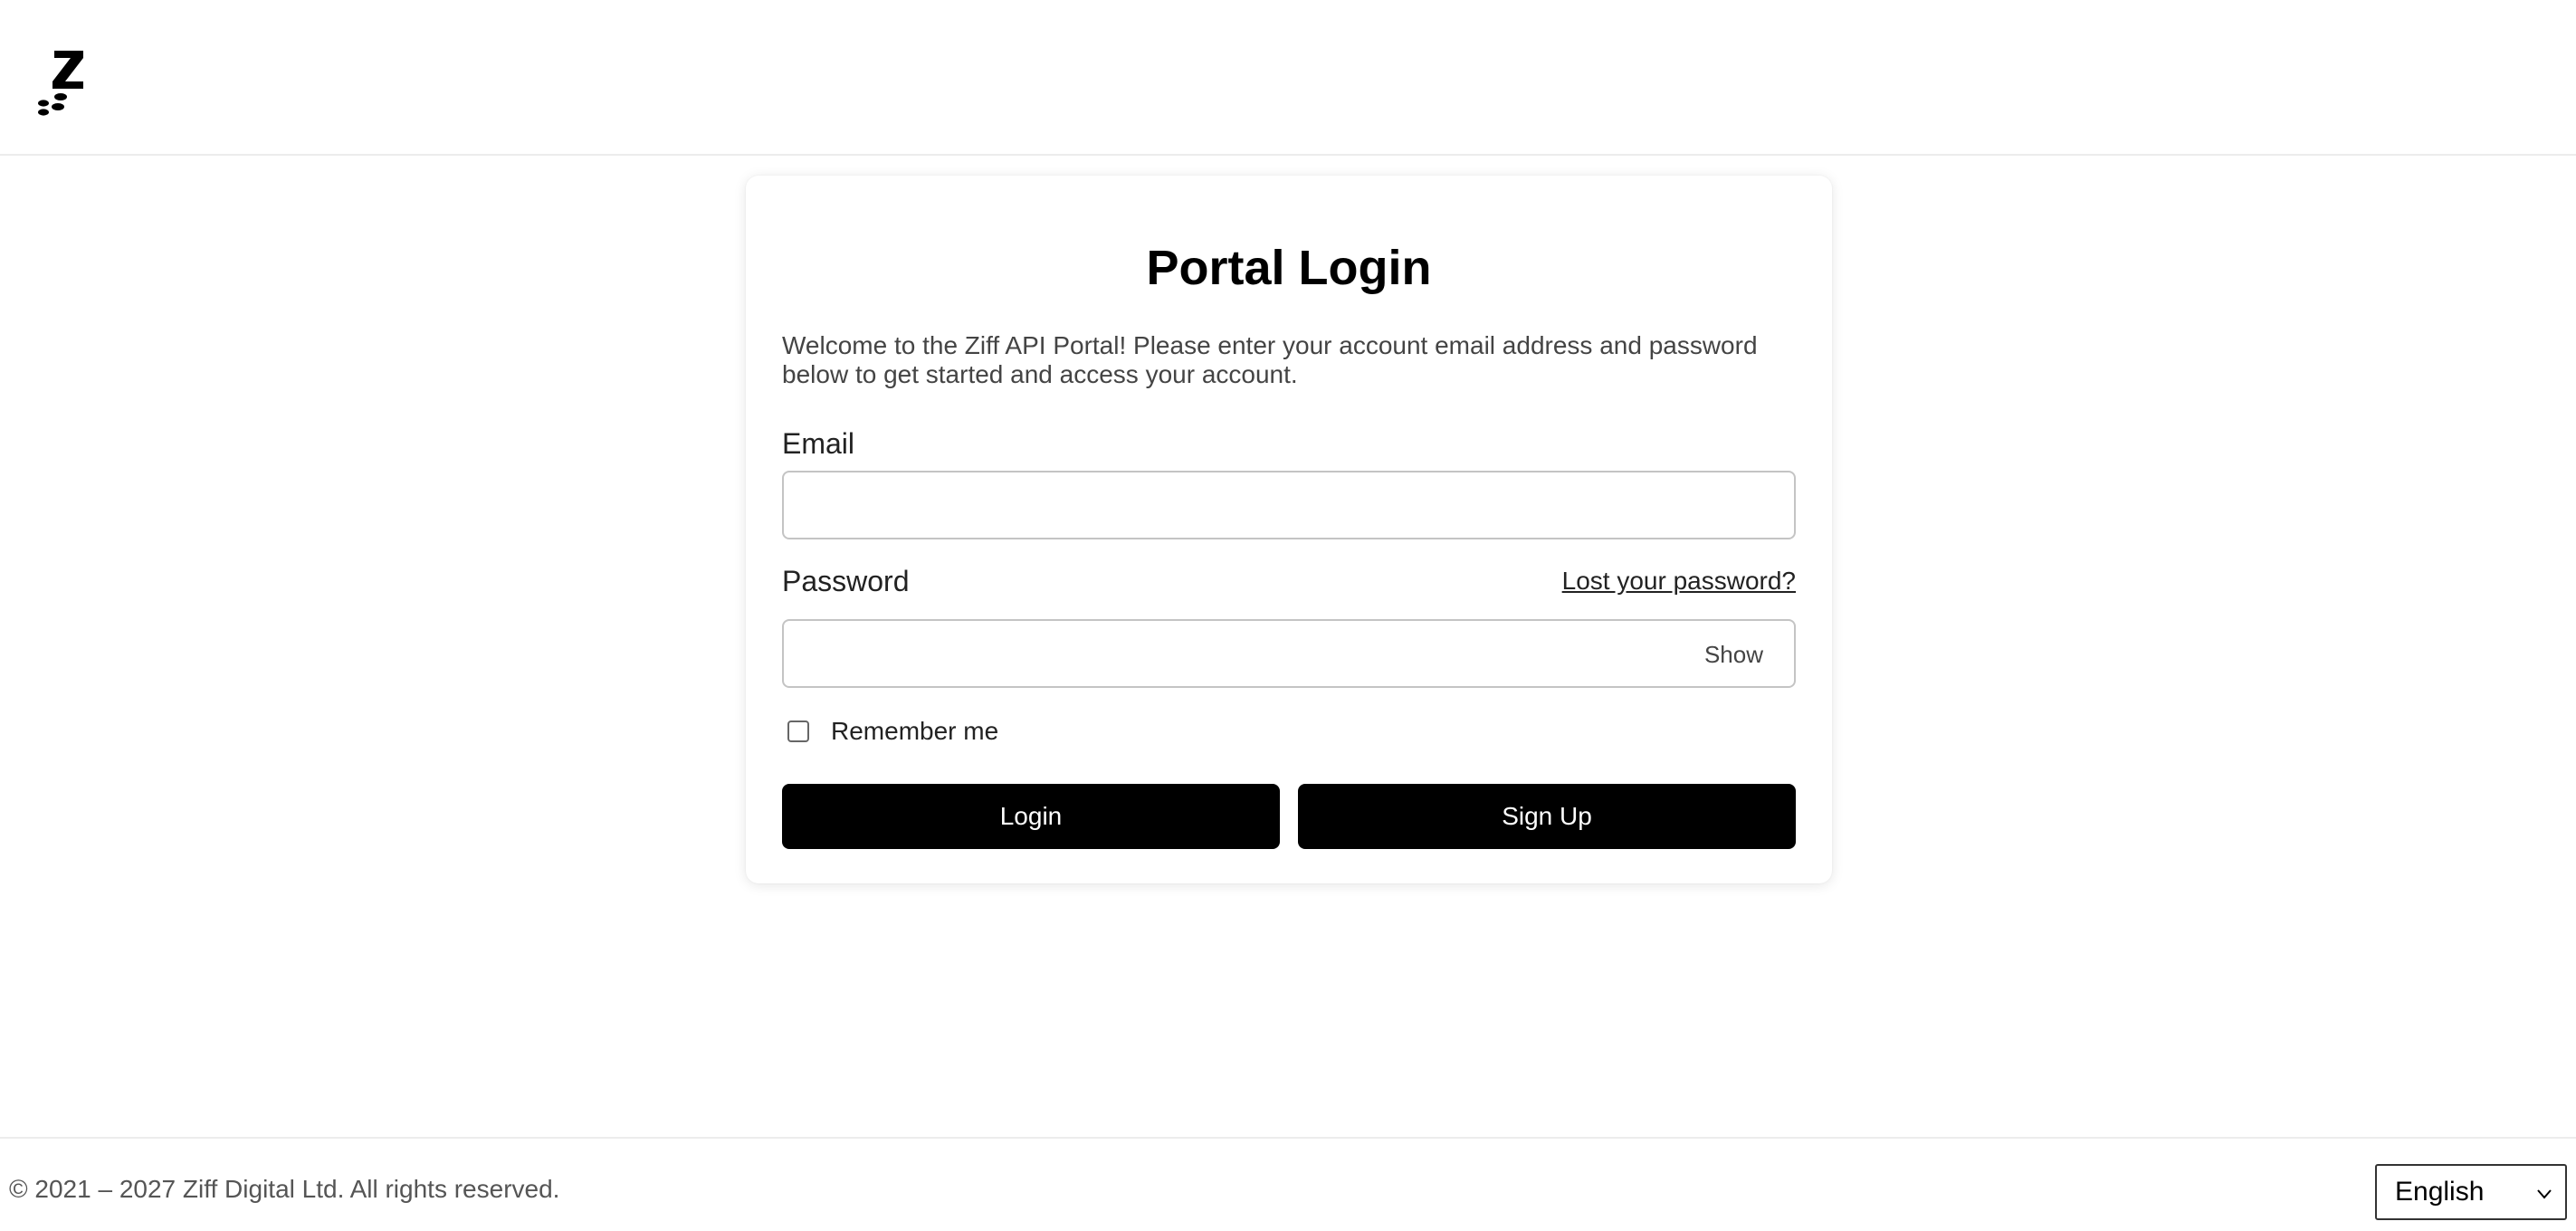  Describe the element at coordinates (1679, 582) in the screenshot. I see `lost-password-link: Lost your password?` at that location.